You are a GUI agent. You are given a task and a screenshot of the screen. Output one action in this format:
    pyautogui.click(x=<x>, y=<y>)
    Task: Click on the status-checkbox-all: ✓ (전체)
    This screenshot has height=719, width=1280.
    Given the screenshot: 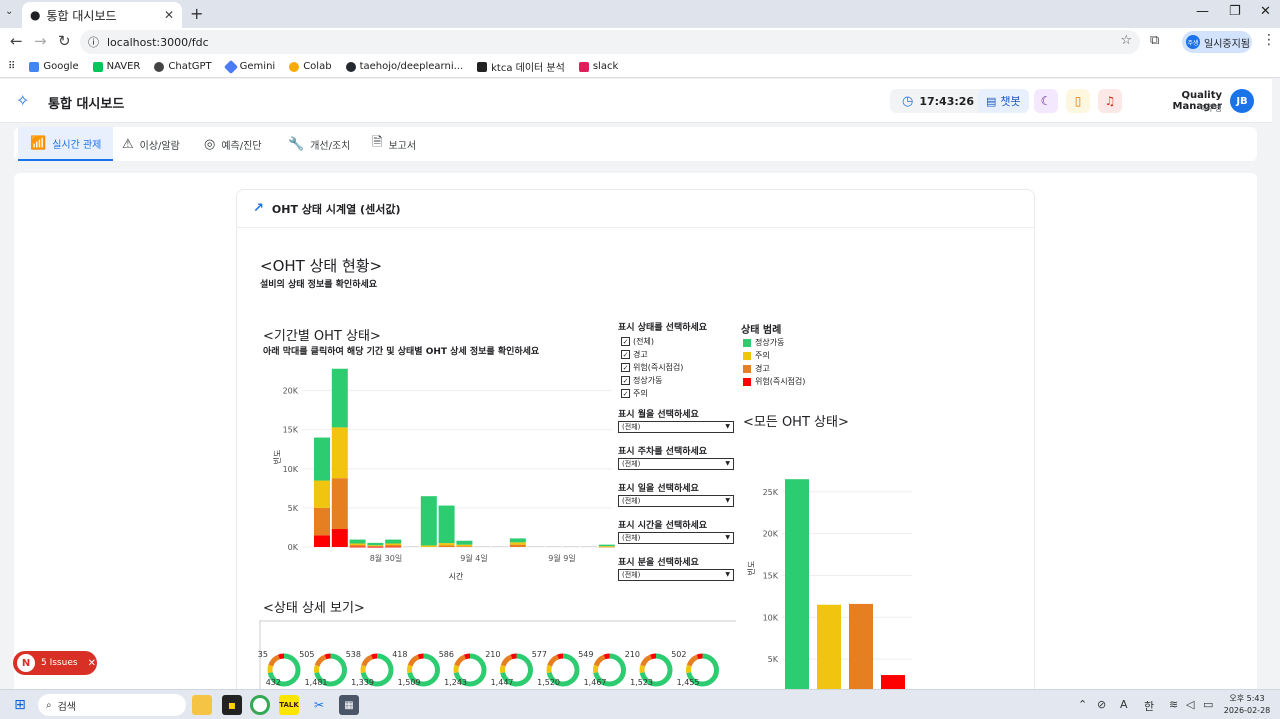 What is the action you would take?
    pyautogui.click(x=652, y=341)
    